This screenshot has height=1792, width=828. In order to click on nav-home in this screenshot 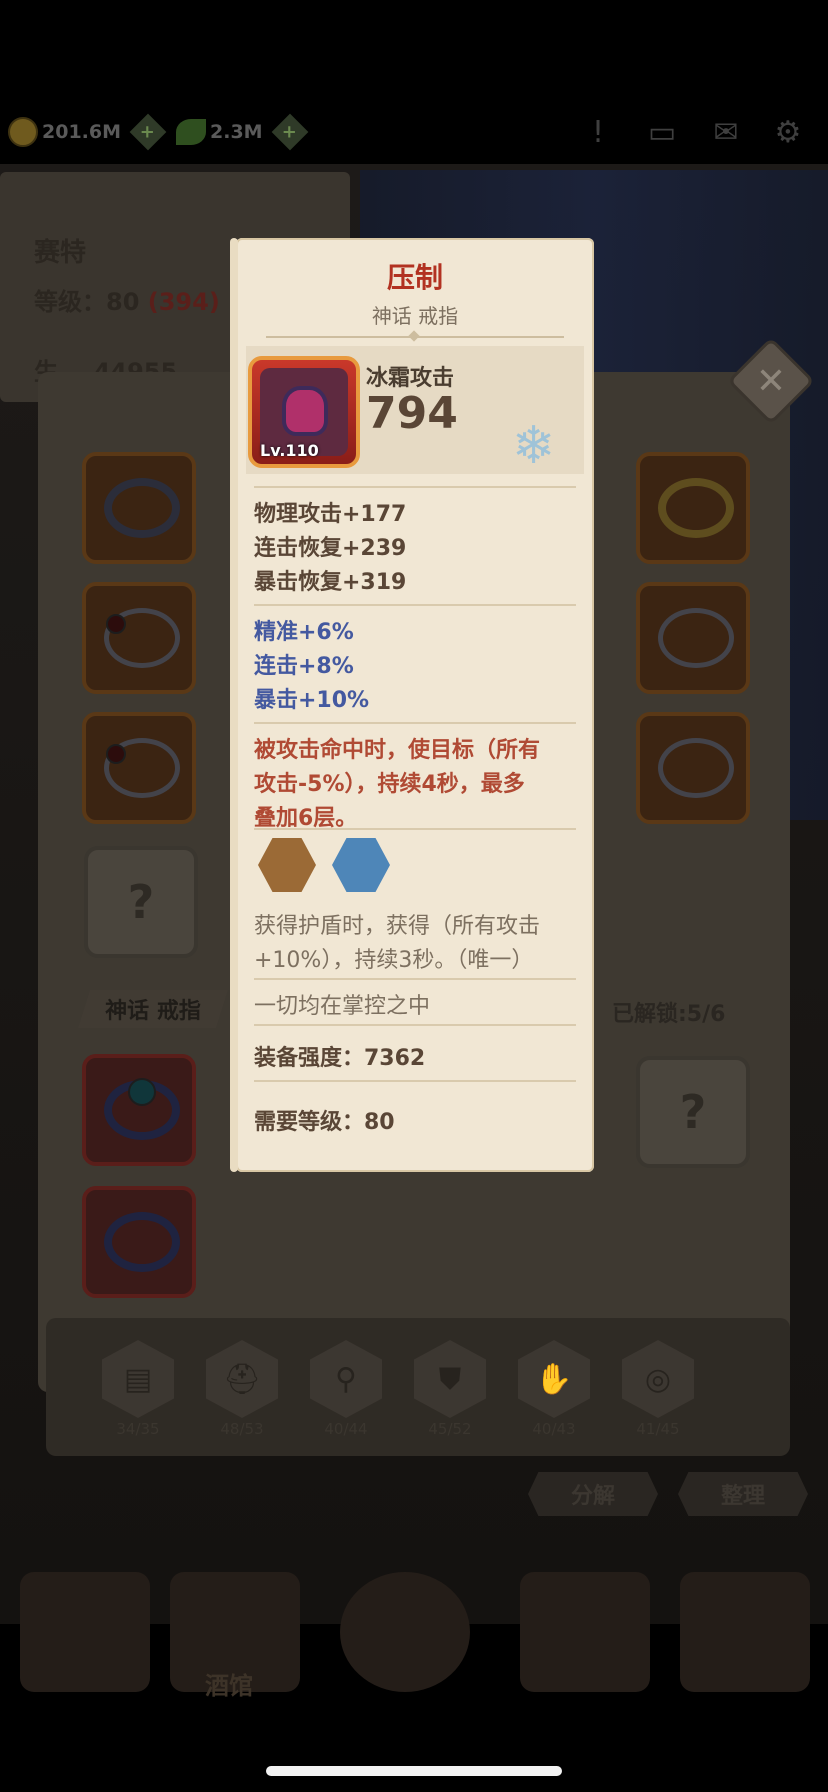, I will do `click(85, 1632)`.